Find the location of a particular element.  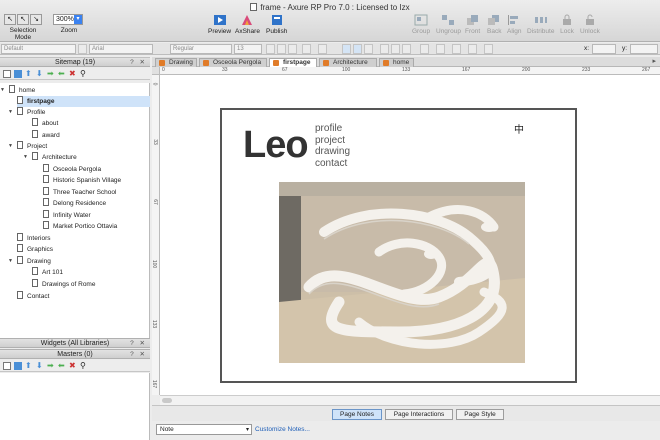

tree-node: Interiors is located at coordinates (33, 238).